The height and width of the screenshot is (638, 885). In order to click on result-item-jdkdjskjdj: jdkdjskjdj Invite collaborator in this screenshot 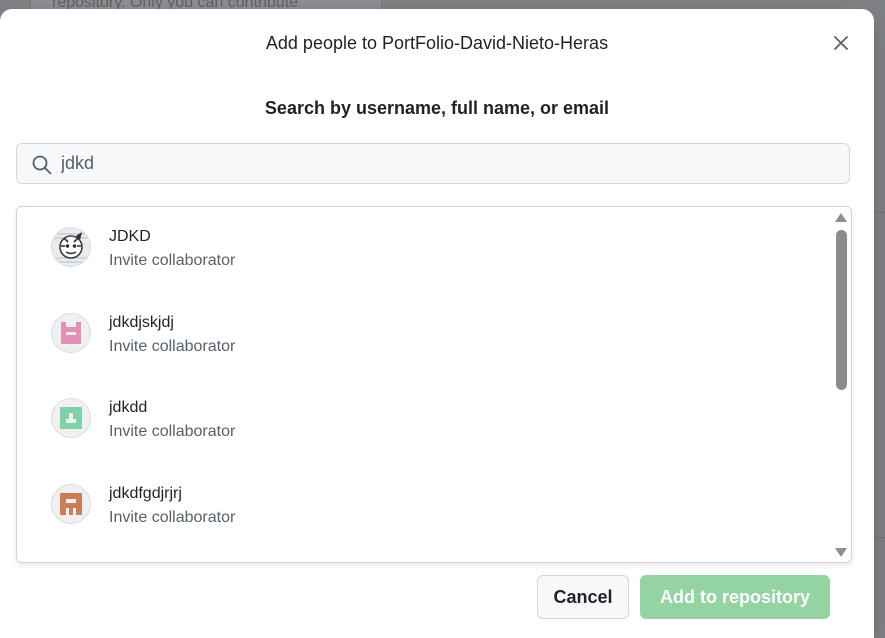, I will do `click(424, 335)`.